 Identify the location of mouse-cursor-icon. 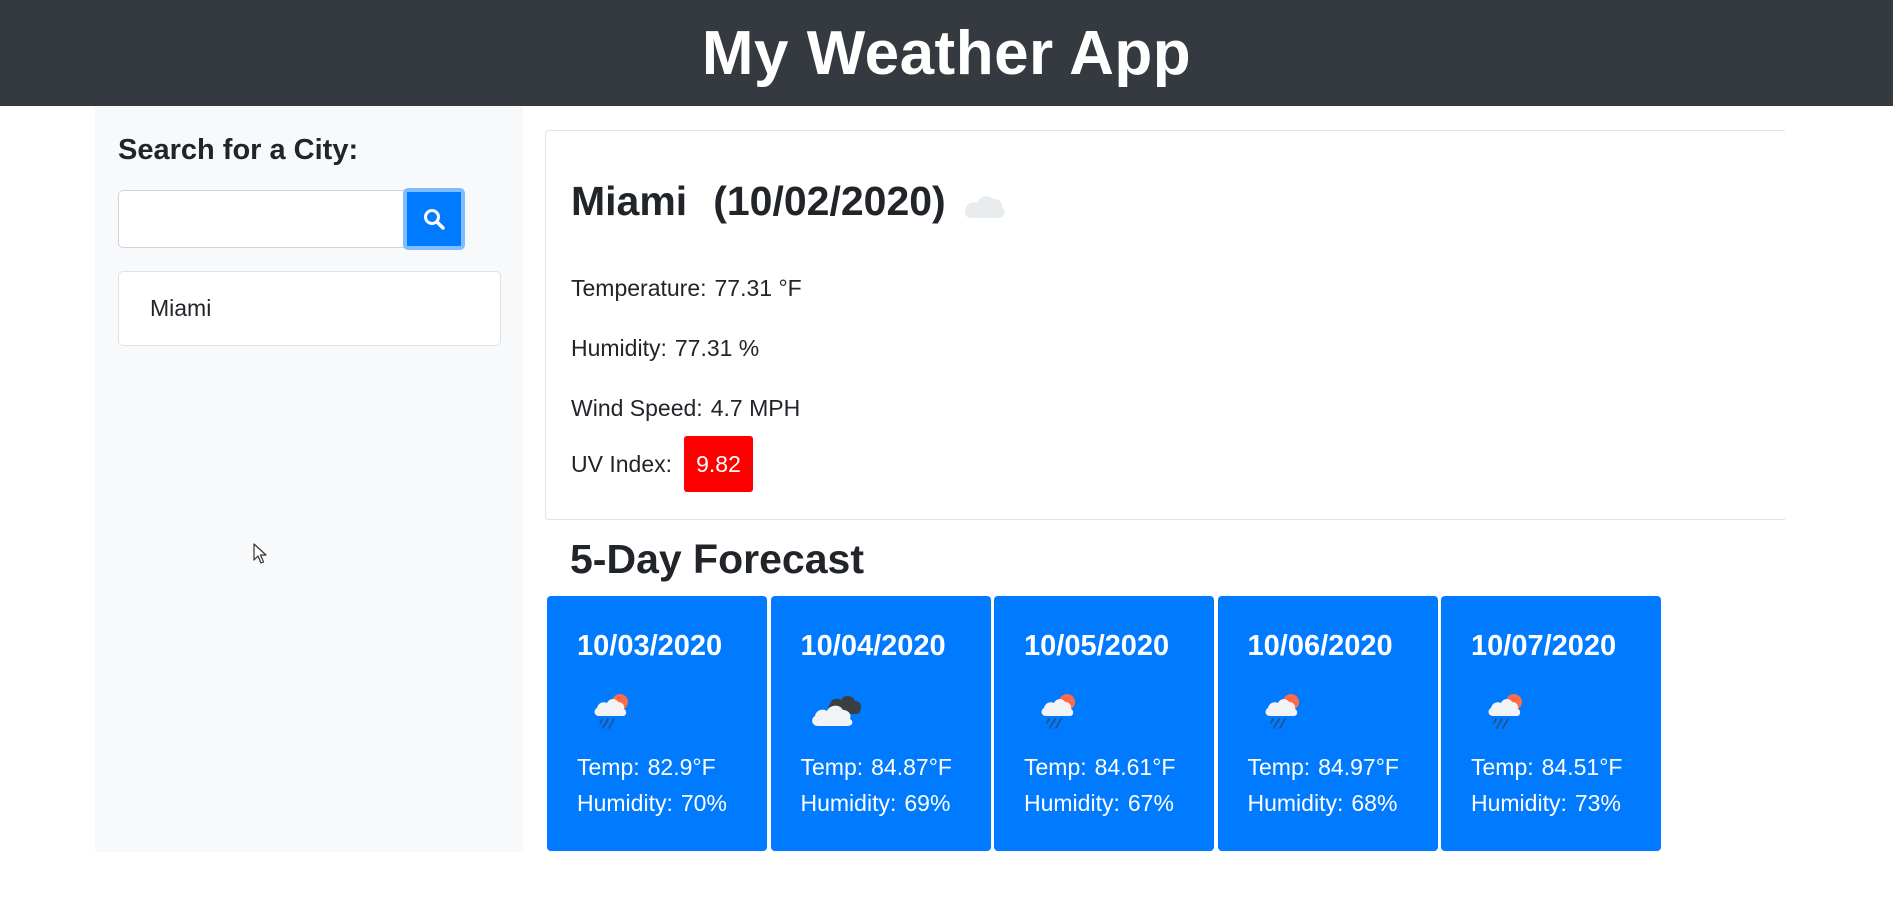
(260, 553).